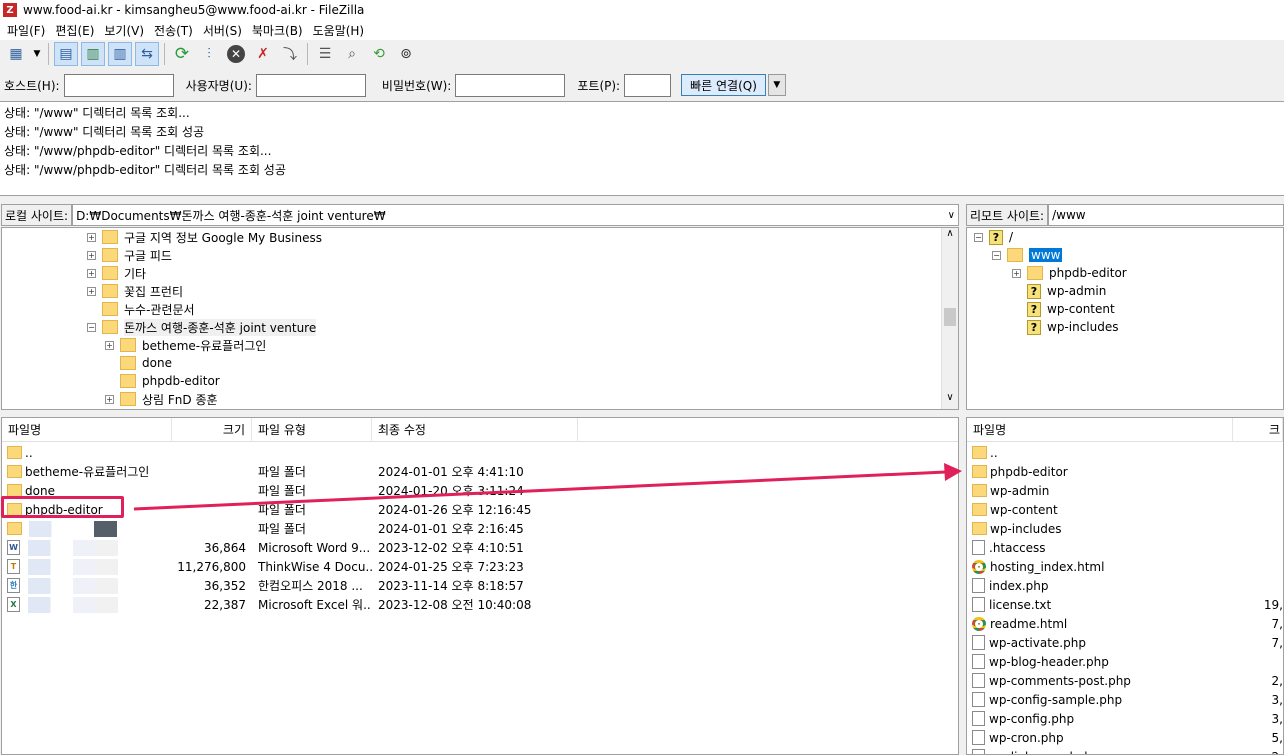  I want to click on scroll-down-icon: ∨, so click(950, 400).